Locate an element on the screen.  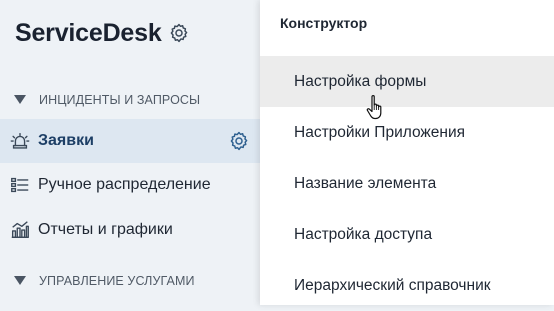
menu-item-label: Иерархический справочник is located at coordinates (392, 285).